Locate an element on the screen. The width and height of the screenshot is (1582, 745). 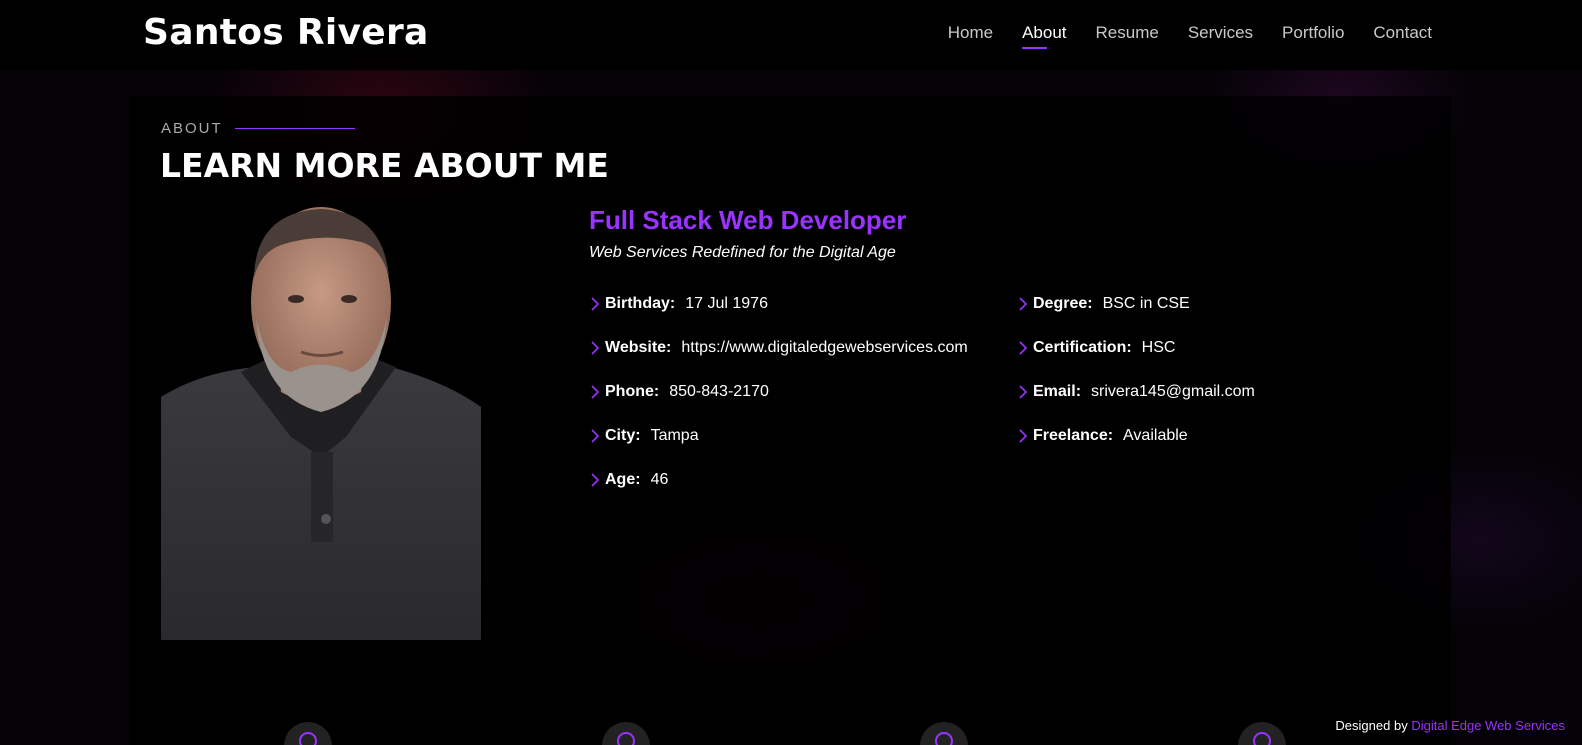
detail-key: Phone: is located at coordinates (632, 391).